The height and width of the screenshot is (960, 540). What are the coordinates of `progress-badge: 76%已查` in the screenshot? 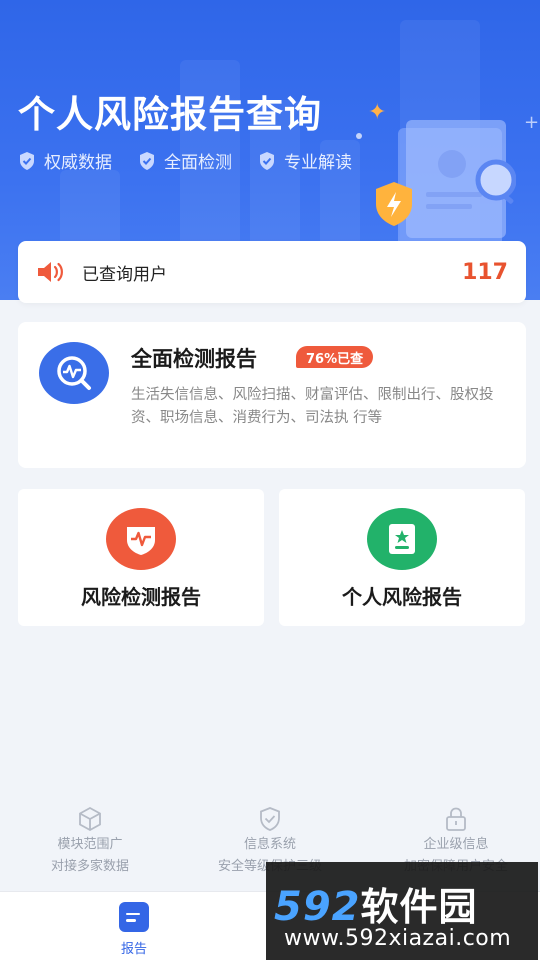 It's located at (335, 357).